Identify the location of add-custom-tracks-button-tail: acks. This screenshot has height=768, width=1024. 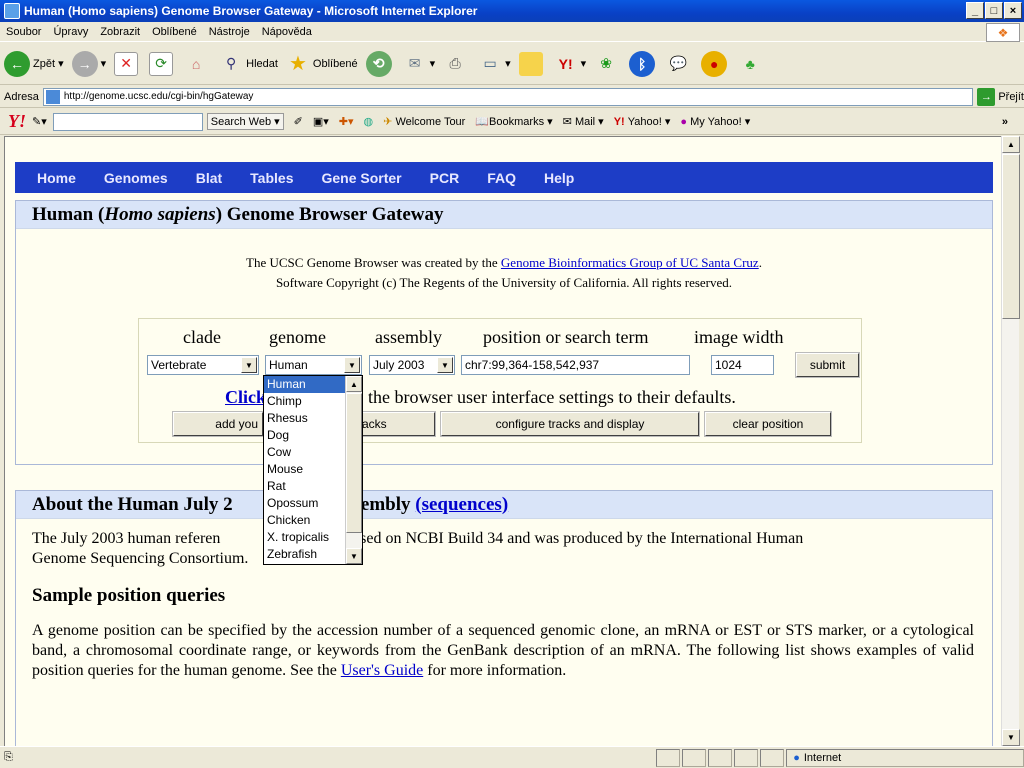
(398, 424).